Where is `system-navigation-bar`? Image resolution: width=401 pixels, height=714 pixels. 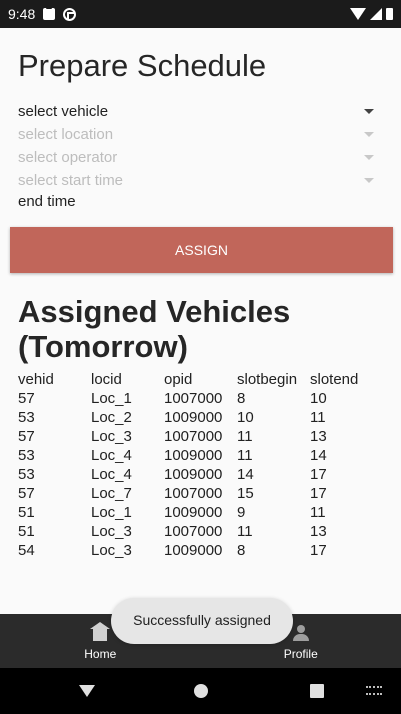
system-navigation-bar is located at coordinates (200, 691).